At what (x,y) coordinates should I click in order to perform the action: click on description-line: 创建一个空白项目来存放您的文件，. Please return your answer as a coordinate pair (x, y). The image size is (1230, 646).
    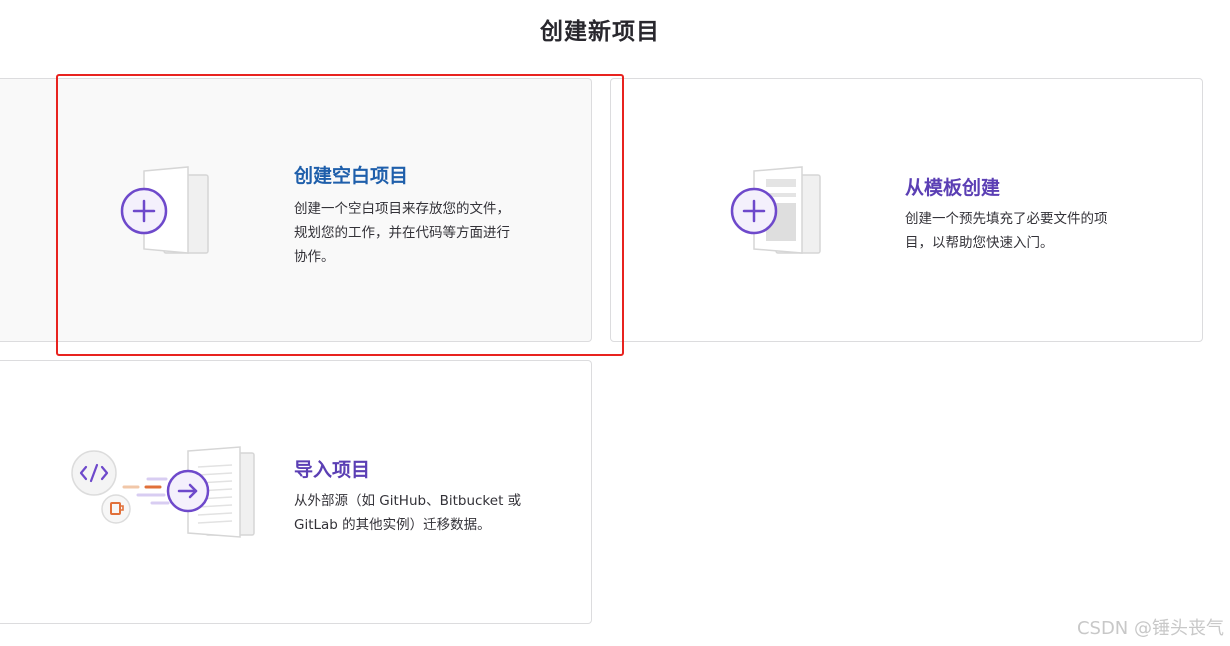
    Looking at the image, I should click on (402, 209).